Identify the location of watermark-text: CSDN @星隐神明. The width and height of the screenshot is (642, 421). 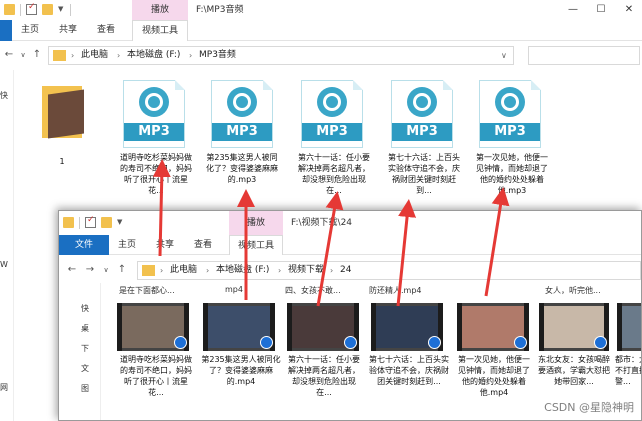
(589, 407).